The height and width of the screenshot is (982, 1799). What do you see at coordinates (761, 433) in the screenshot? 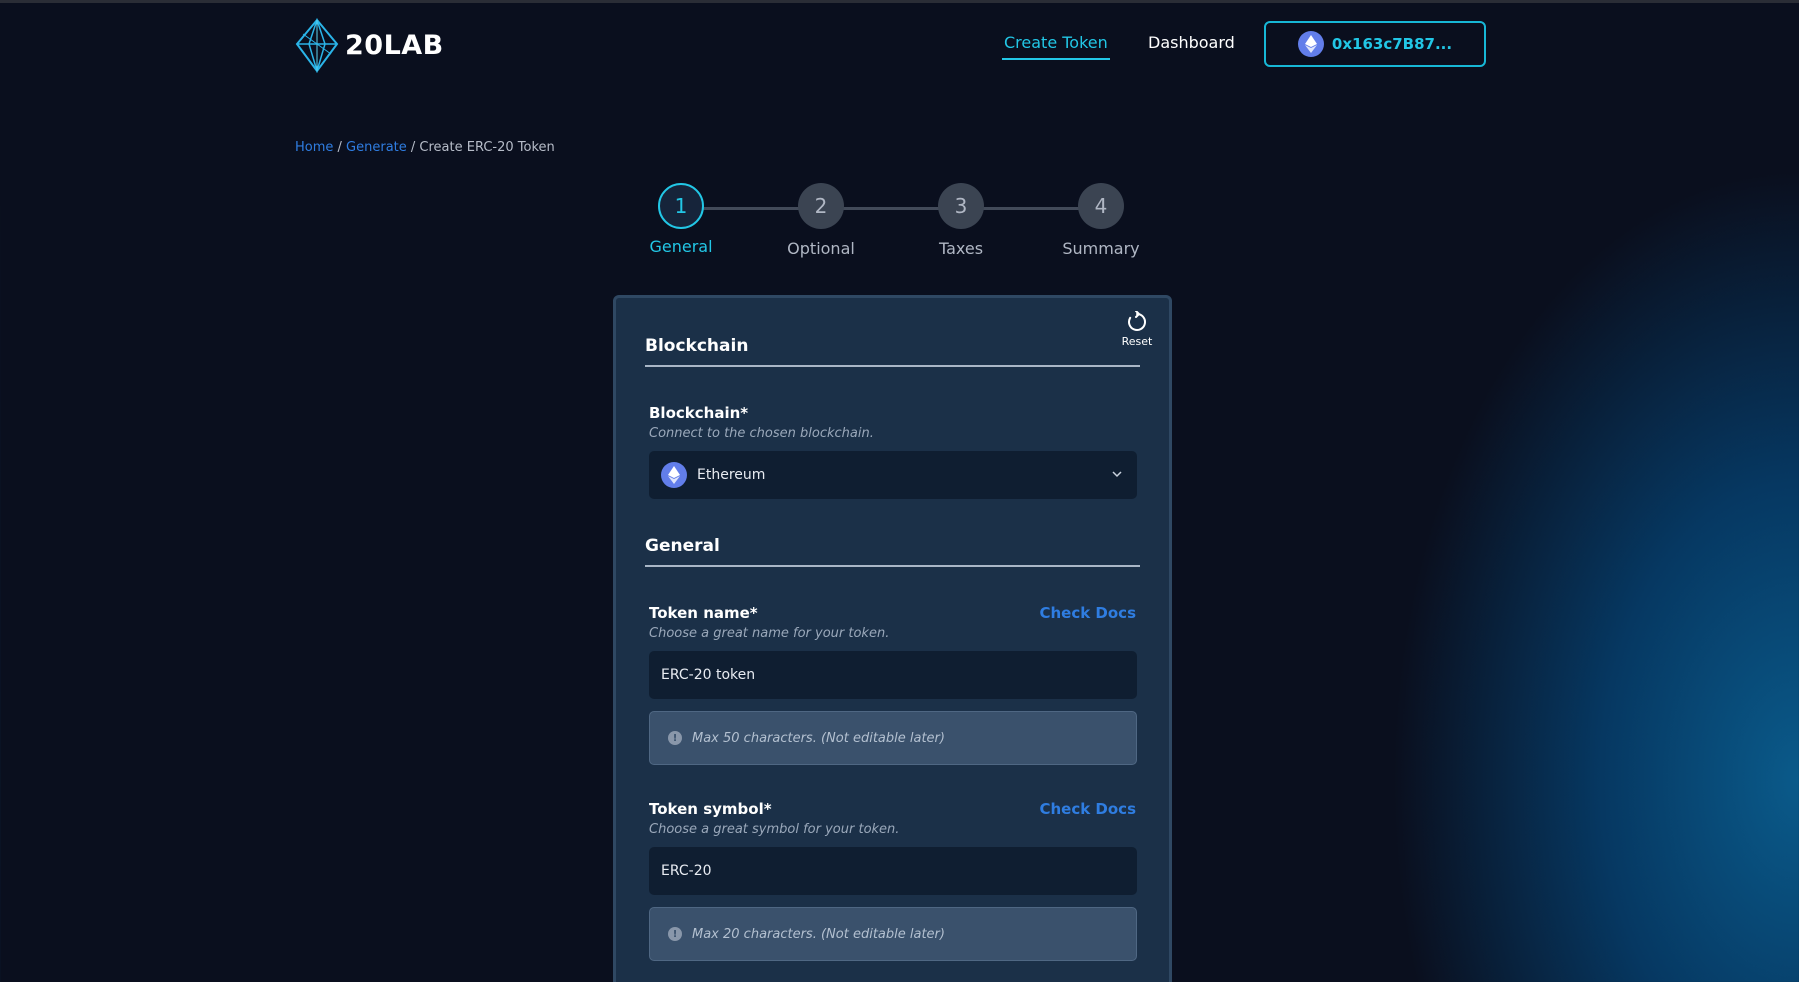
I see `blockchain-hint: Connect to the chosen blockchain.` at bounding box center [761, 433].